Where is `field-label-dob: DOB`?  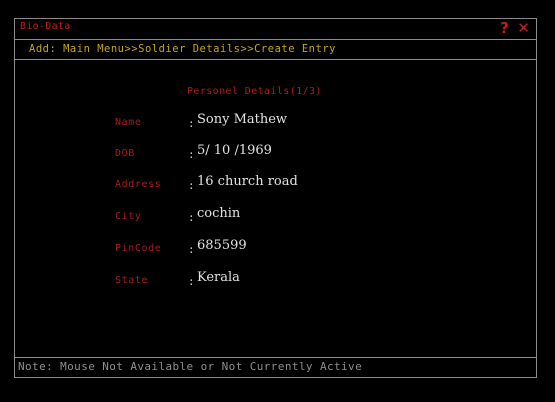
field-label-dob: DOB is located at coordinates (125, 153).